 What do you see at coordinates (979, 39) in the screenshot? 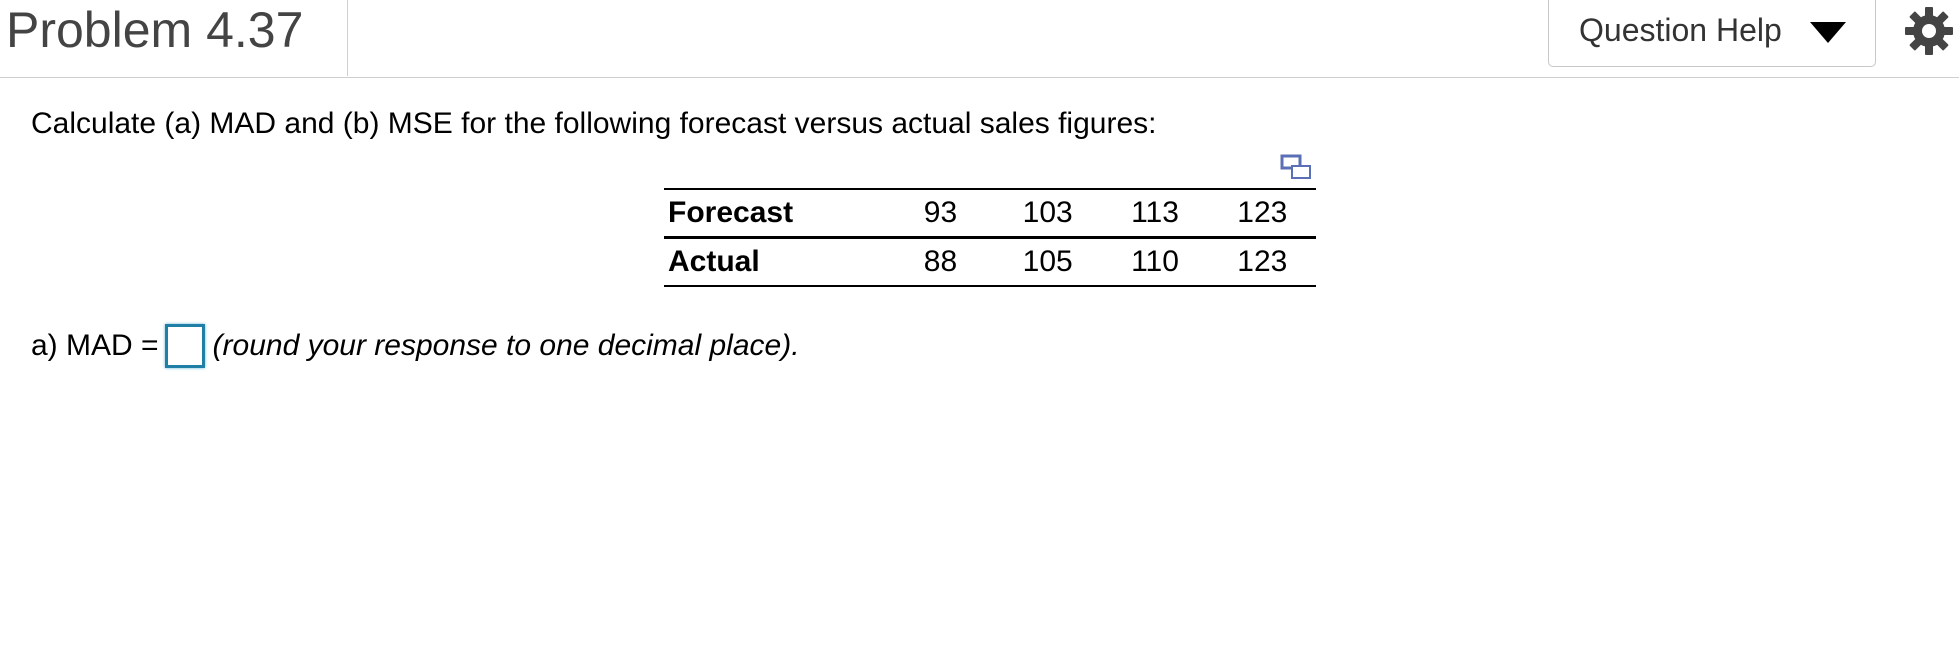
I see `header-bar: Problem 4.37 Question Help` at bounding box center [979, 39].